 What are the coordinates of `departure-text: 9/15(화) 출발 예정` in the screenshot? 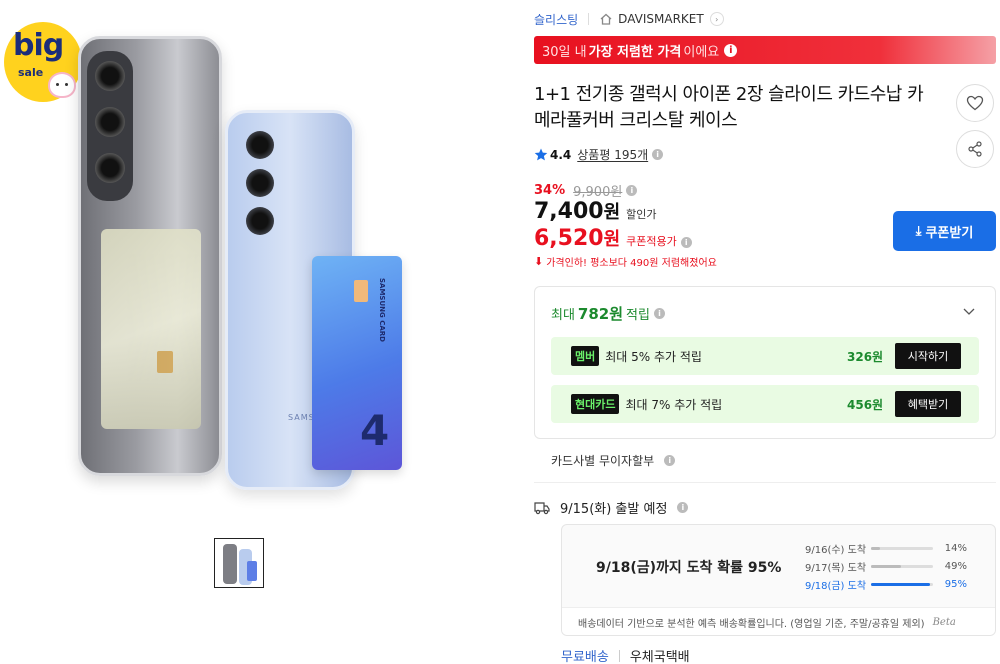 It's located at (614, 509).